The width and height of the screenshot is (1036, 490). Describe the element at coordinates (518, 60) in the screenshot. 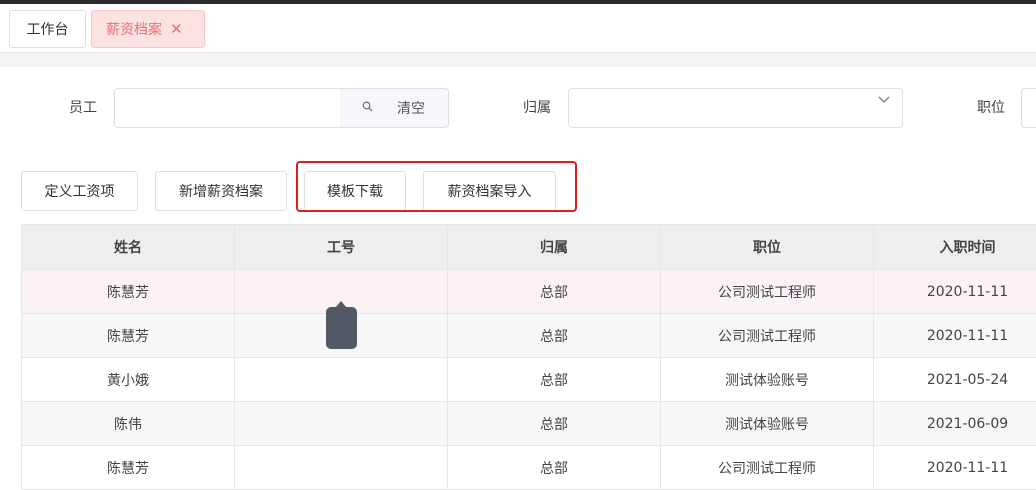

I see `divider` at that location.